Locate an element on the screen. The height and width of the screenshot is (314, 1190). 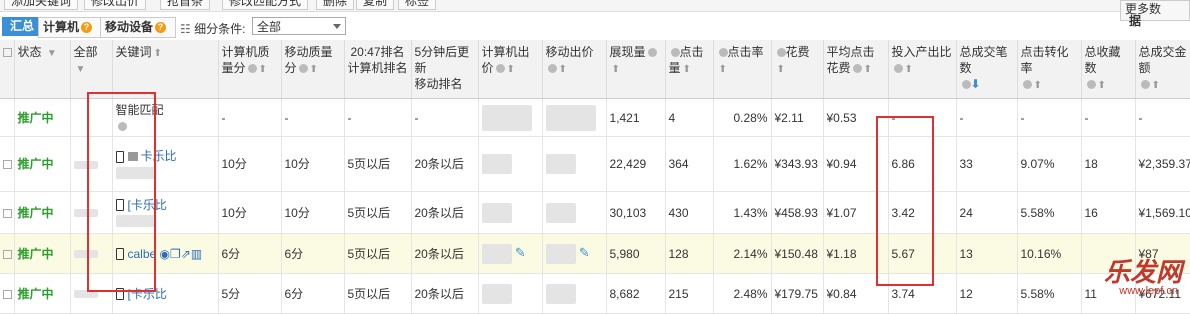
sort-down-icon: ⬇ is located at coordinates (975, 84).